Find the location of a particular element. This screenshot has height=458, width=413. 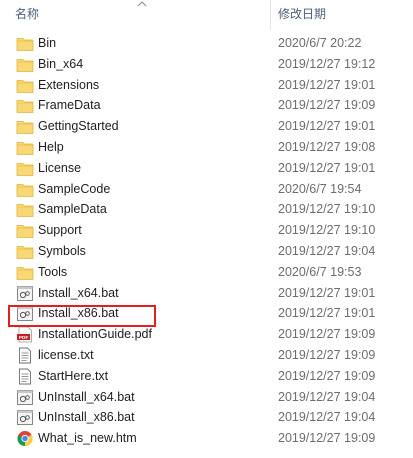

file-name: Symbols is located at coordinates (62, 250).